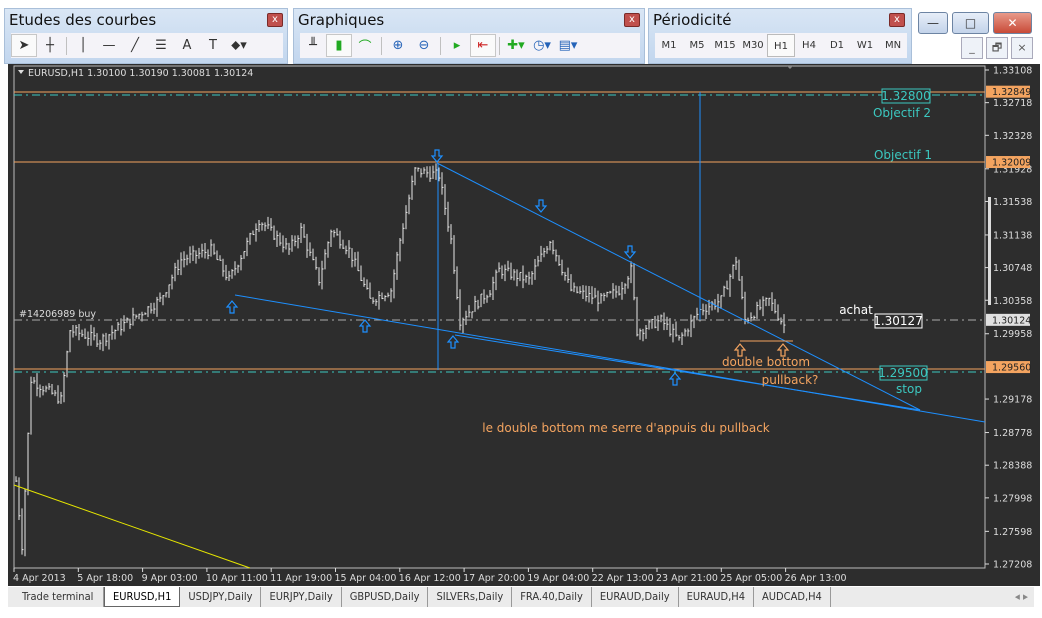 The width and height of the screenshot is (1042, 618). I want to click on stop-box: 1.29500, so click(903, 373).